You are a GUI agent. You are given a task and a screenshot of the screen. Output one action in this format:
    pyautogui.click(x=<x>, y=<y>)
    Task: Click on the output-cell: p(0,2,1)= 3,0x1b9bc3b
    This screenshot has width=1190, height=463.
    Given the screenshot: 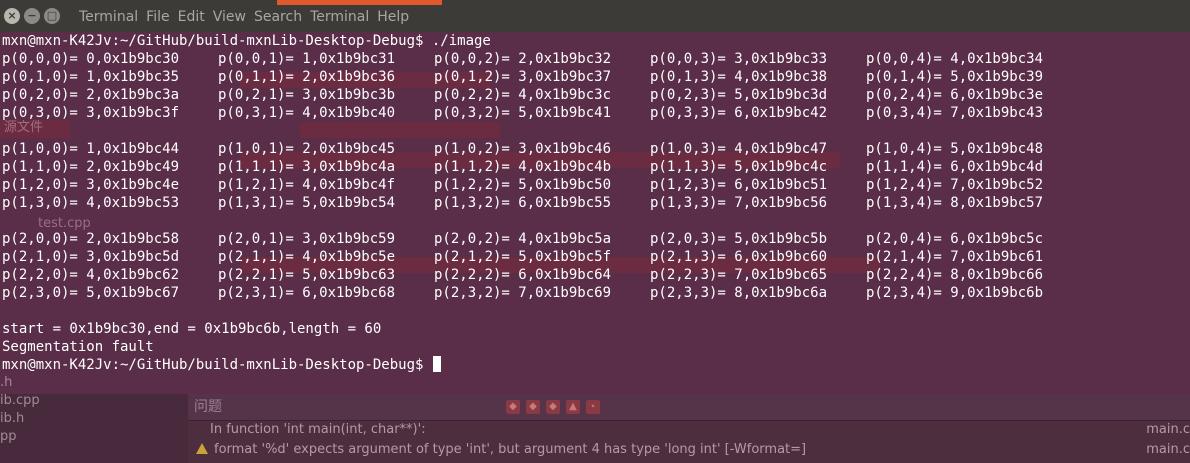 What is the action you would take?
    pyautogui.click(x=307, y=95)
    